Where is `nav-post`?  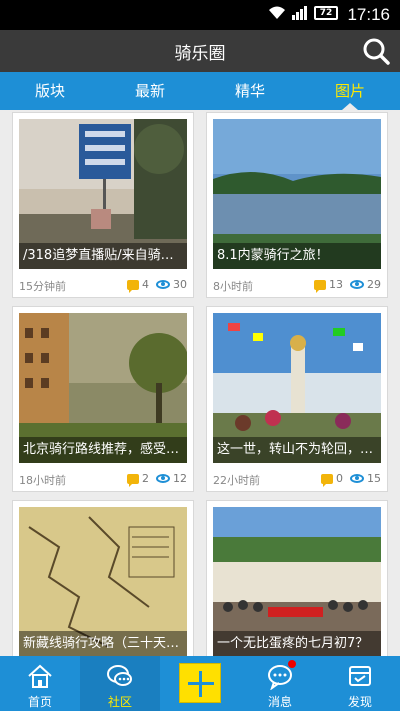 nav-post is located at coordinates (200, 683).